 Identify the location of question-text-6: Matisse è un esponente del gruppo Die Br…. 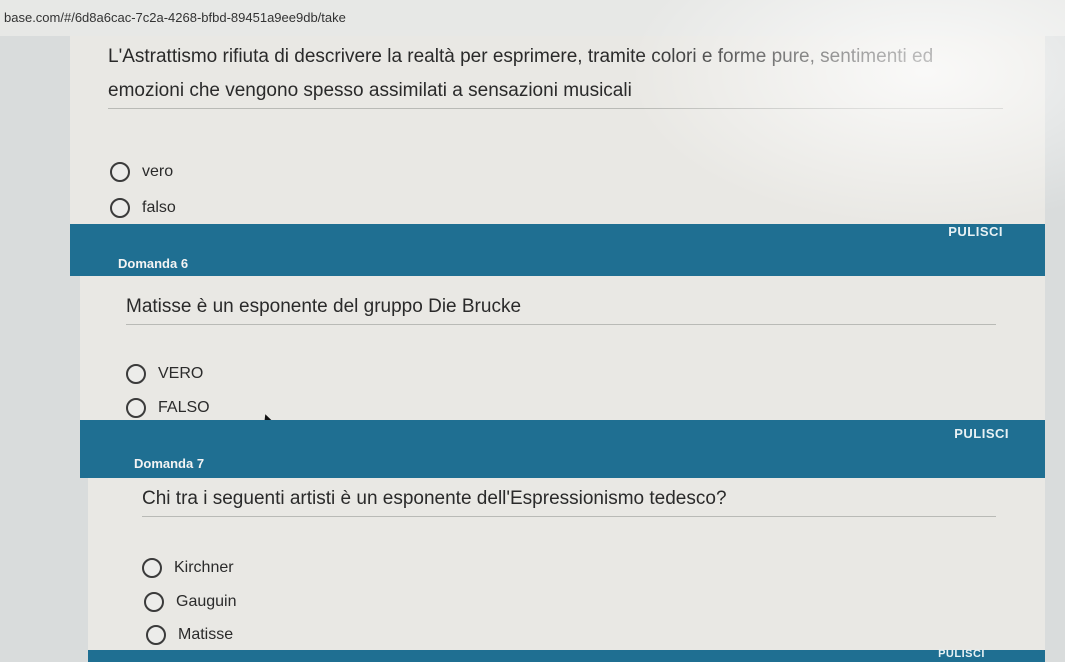
(561, 307).